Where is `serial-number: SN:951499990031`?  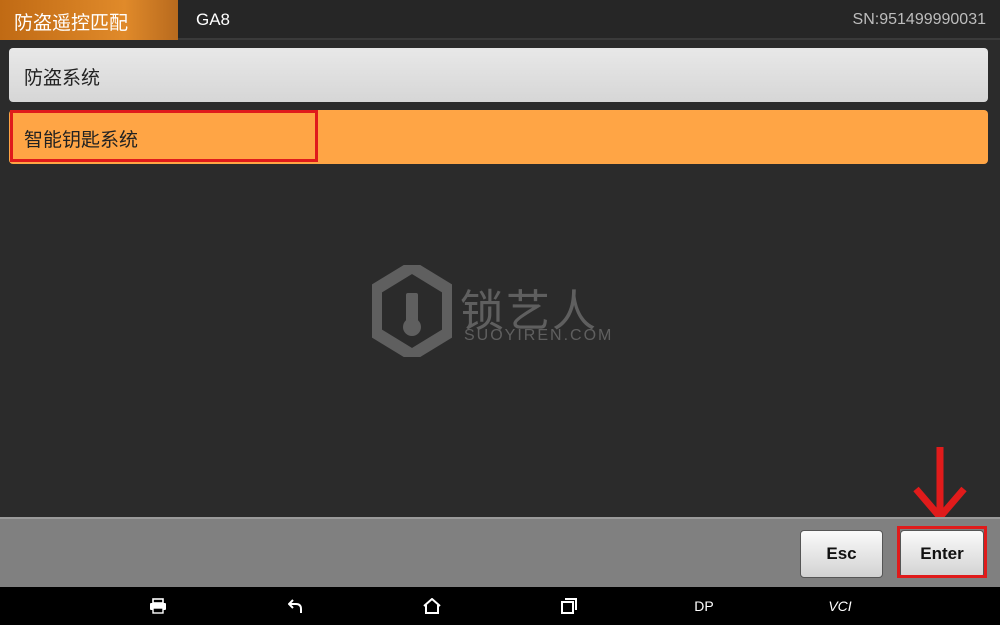
serial-number: SN:951499990031 is located at coordinates (919, 19).